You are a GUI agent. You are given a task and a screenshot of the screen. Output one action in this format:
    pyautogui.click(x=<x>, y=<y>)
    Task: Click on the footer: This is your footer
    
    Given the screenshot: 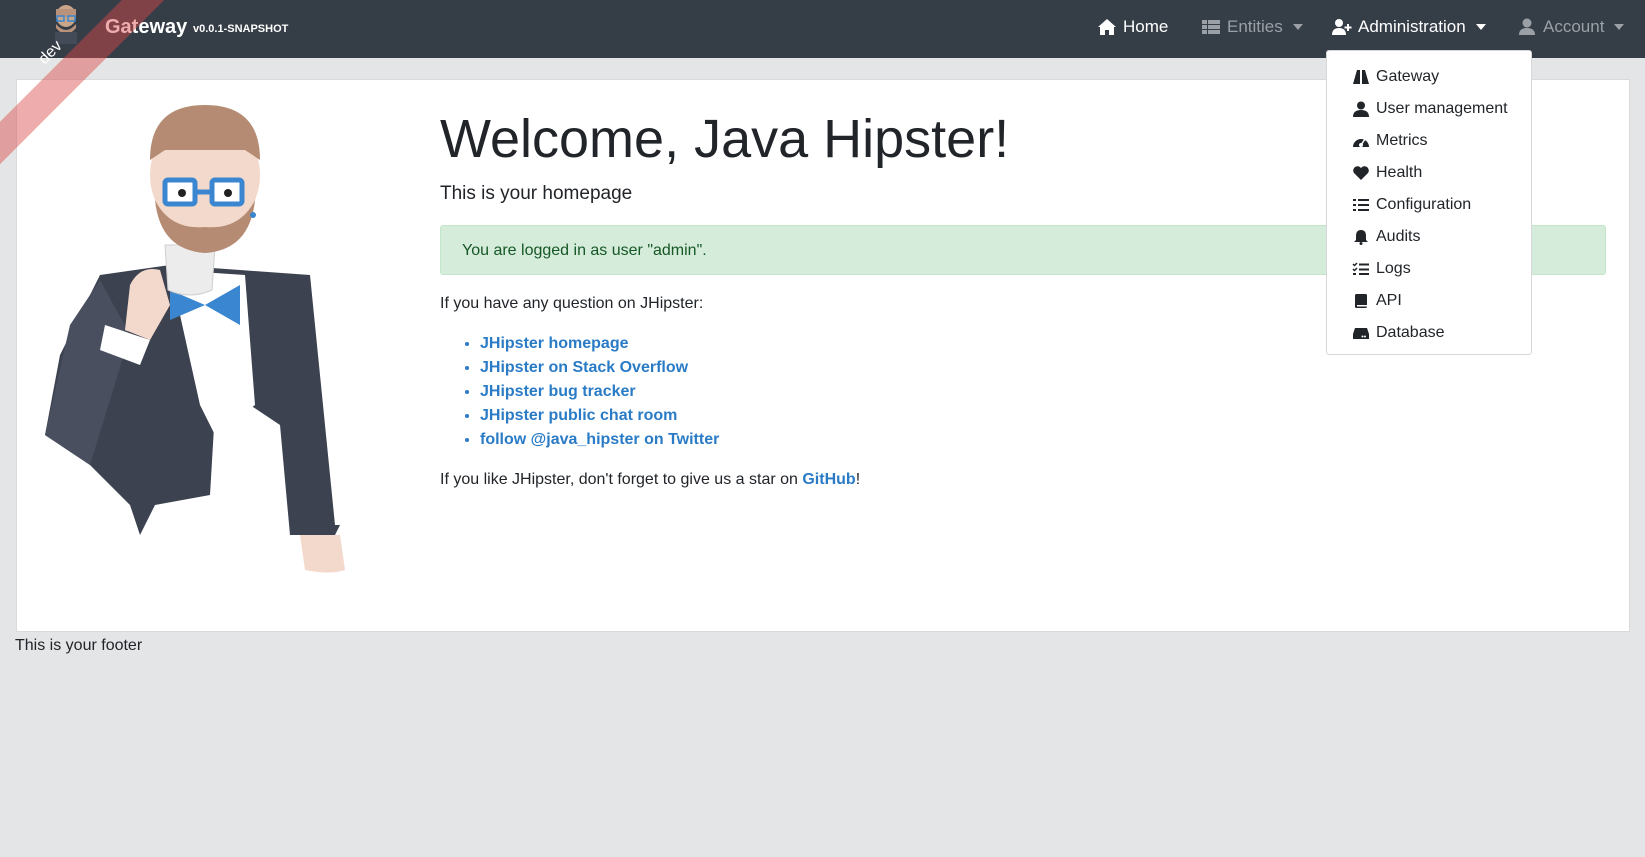 What is the action you would take?
    pyautogui.click(x=79, y=645)
    